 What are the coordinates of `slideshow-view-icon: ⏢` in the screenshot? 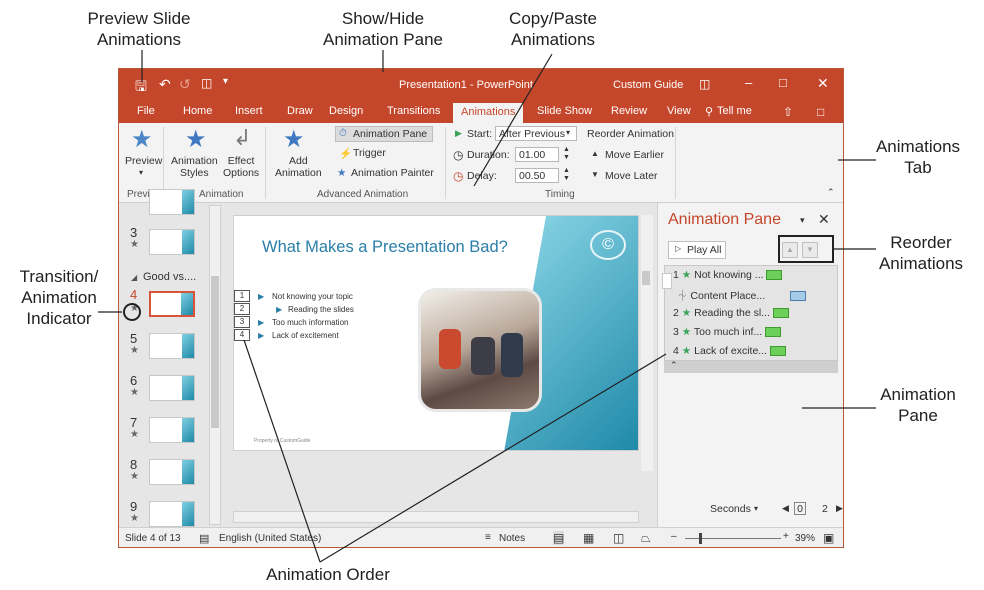 It's located at (646, 538).